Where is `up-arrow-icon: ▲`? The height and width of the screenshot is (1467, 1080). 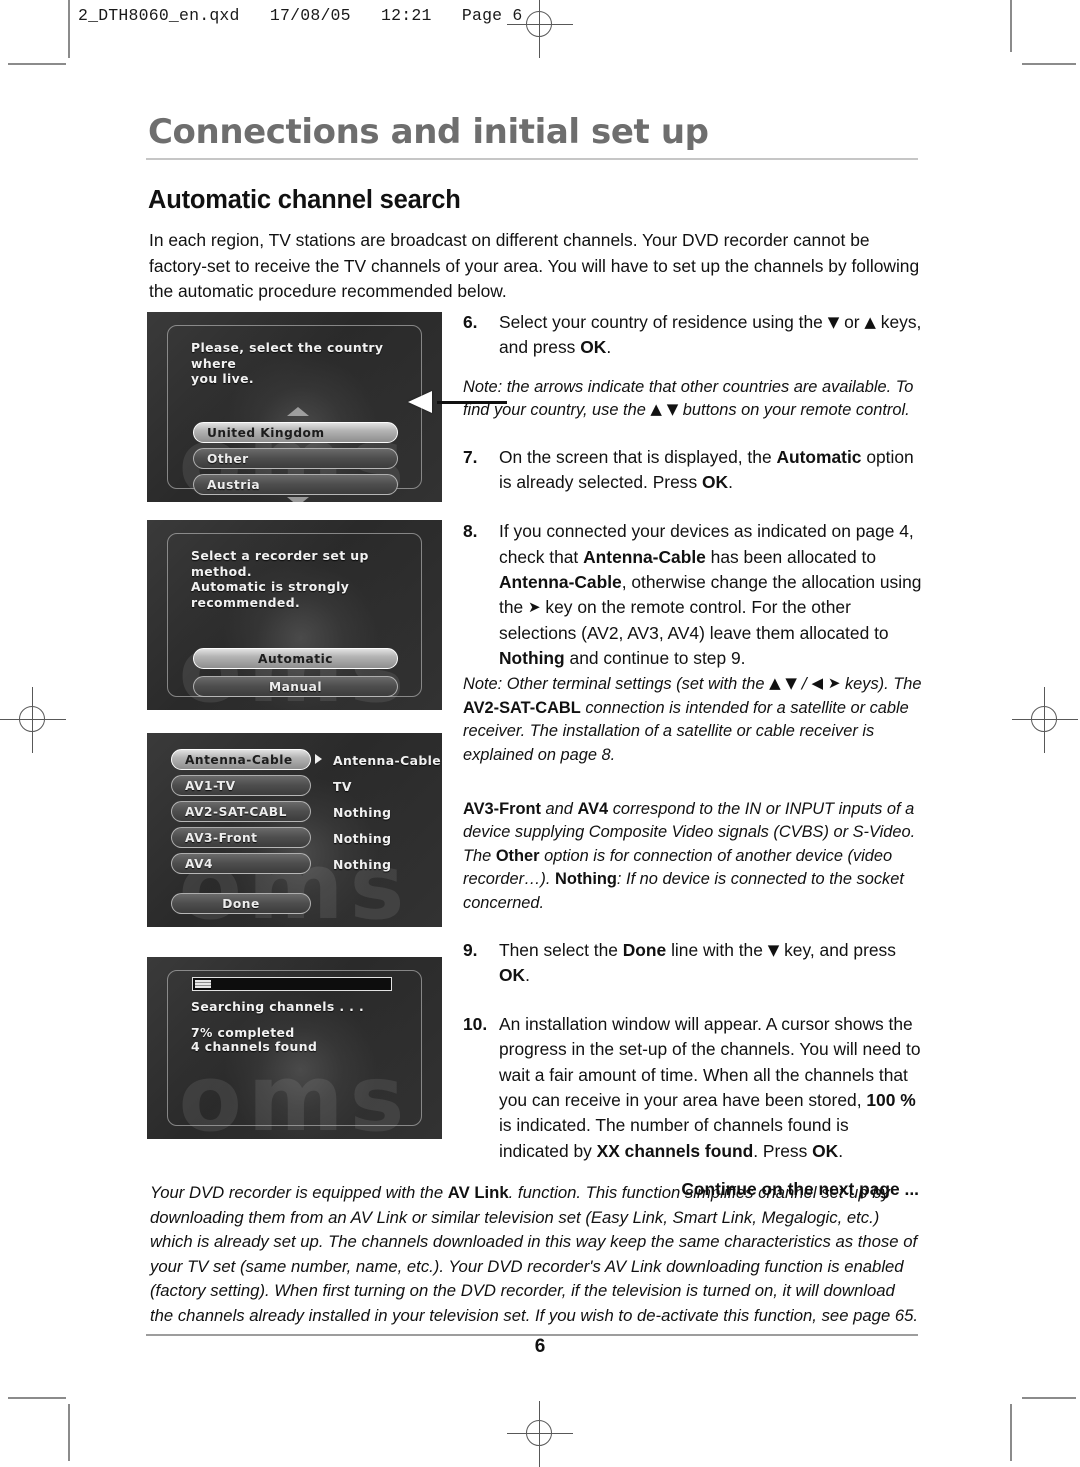
up-arrow-icon: ▲ is located at coordinates (870, 322).